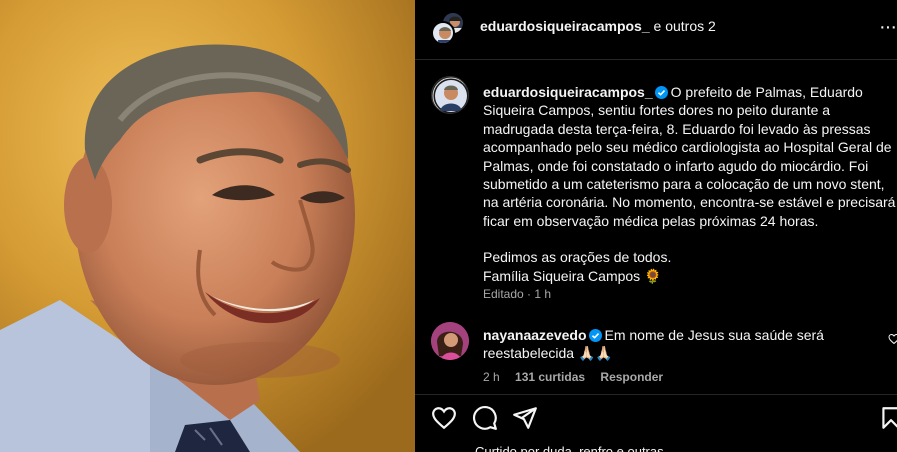 Image resolution: width=897 pixels, height=452 pixels. I want to click on like-heart-icon, so click(444, 418).